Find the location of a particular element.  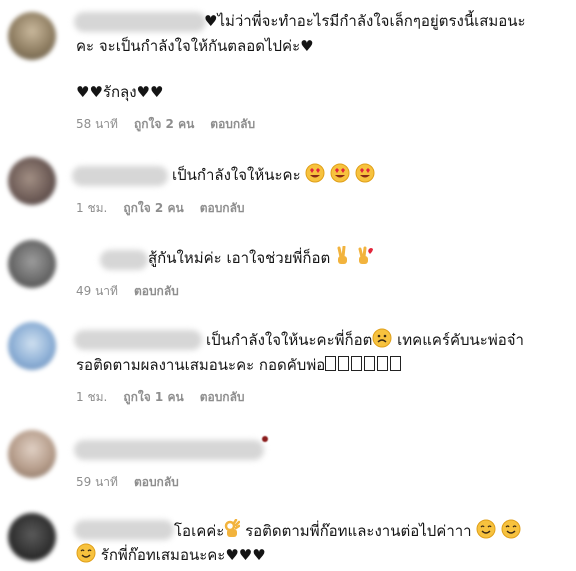

missing-glyph-boxes is located at coordinates (364, 365).